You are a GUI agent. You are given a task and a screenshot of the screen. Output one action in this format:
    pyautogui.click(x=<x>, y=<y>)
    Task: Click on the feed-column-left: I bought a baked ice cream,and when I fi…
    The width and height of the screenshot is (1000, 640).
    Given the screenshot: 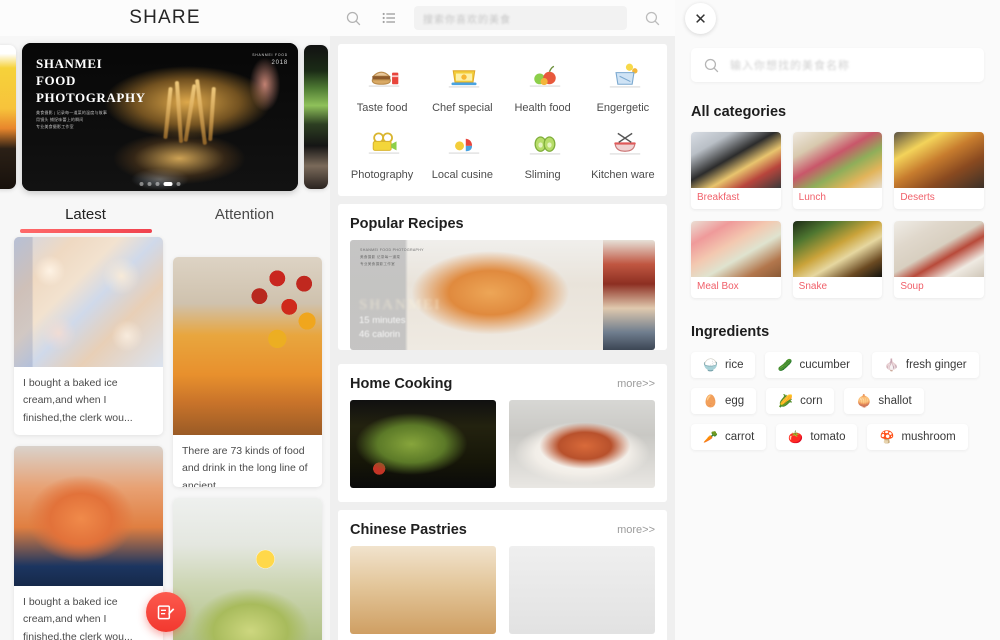 What is the action you would take?
    pyautogui.click(x=88, y=438)
    